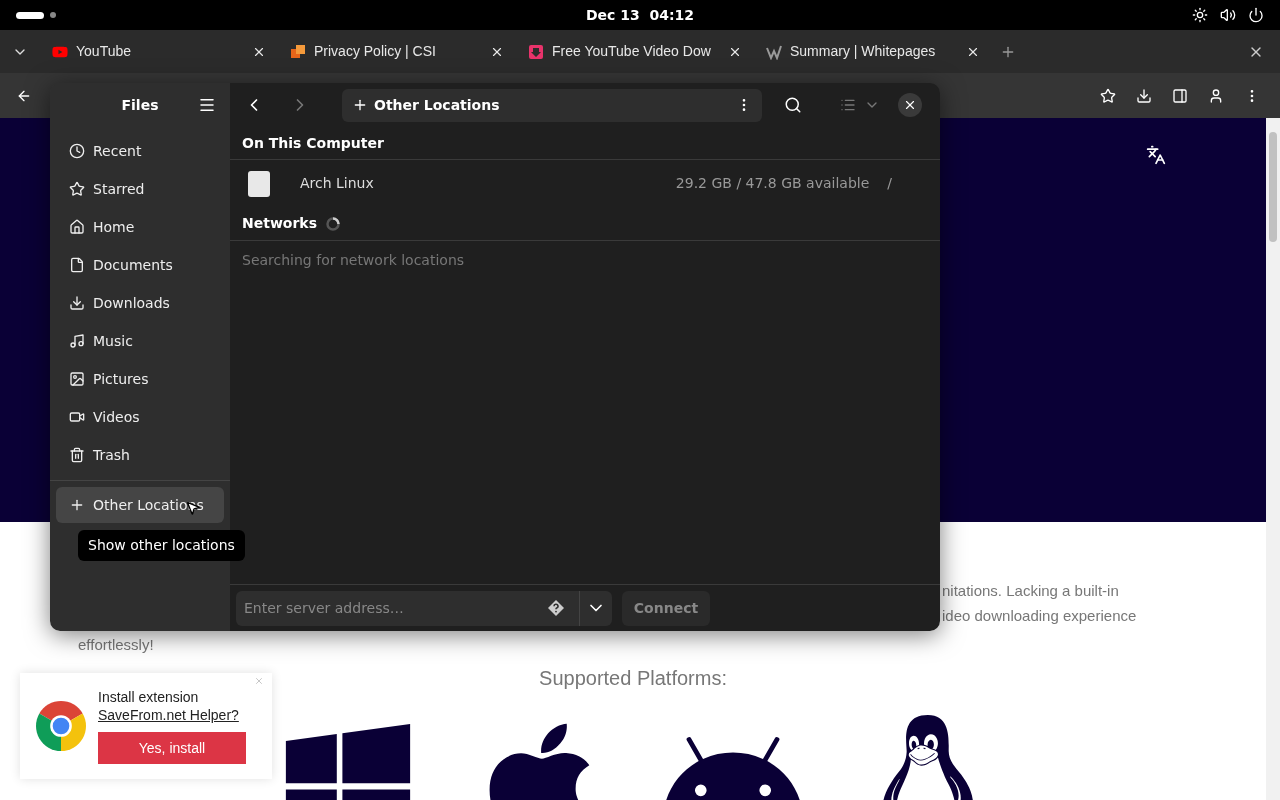  What do you see at coordinates (635, 51) in the screenshot?
I see `browser-tab: Free YouTube Video Dow` at bounding box center [635, 51].